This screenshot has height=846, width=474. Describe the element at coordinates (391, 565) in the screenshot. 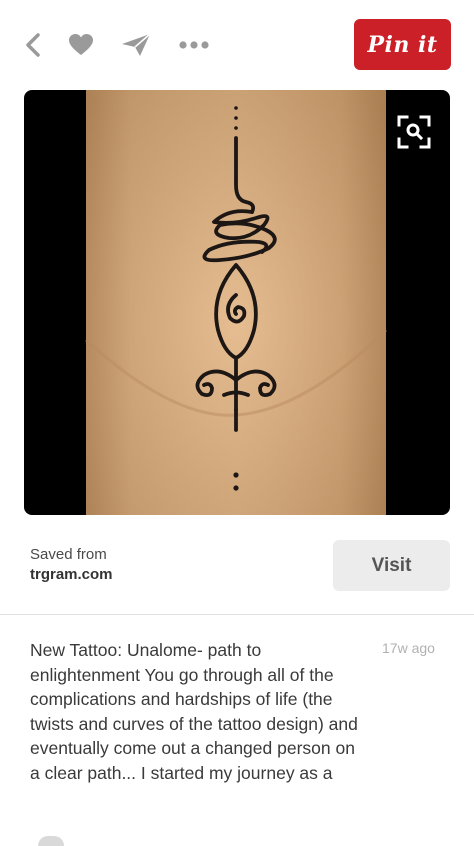

I see `visit-button: Visit` at that location.